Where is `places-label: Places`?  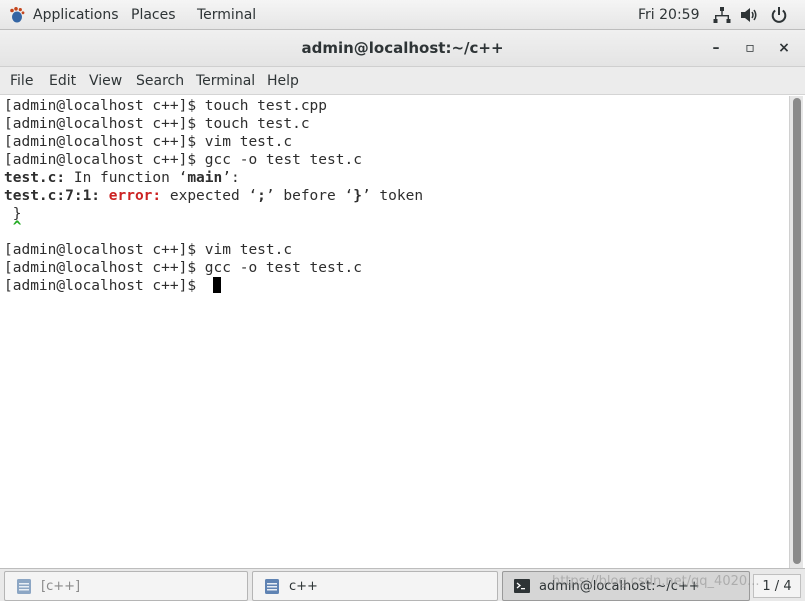 places-label: Places is located at coordinates (153, 15).